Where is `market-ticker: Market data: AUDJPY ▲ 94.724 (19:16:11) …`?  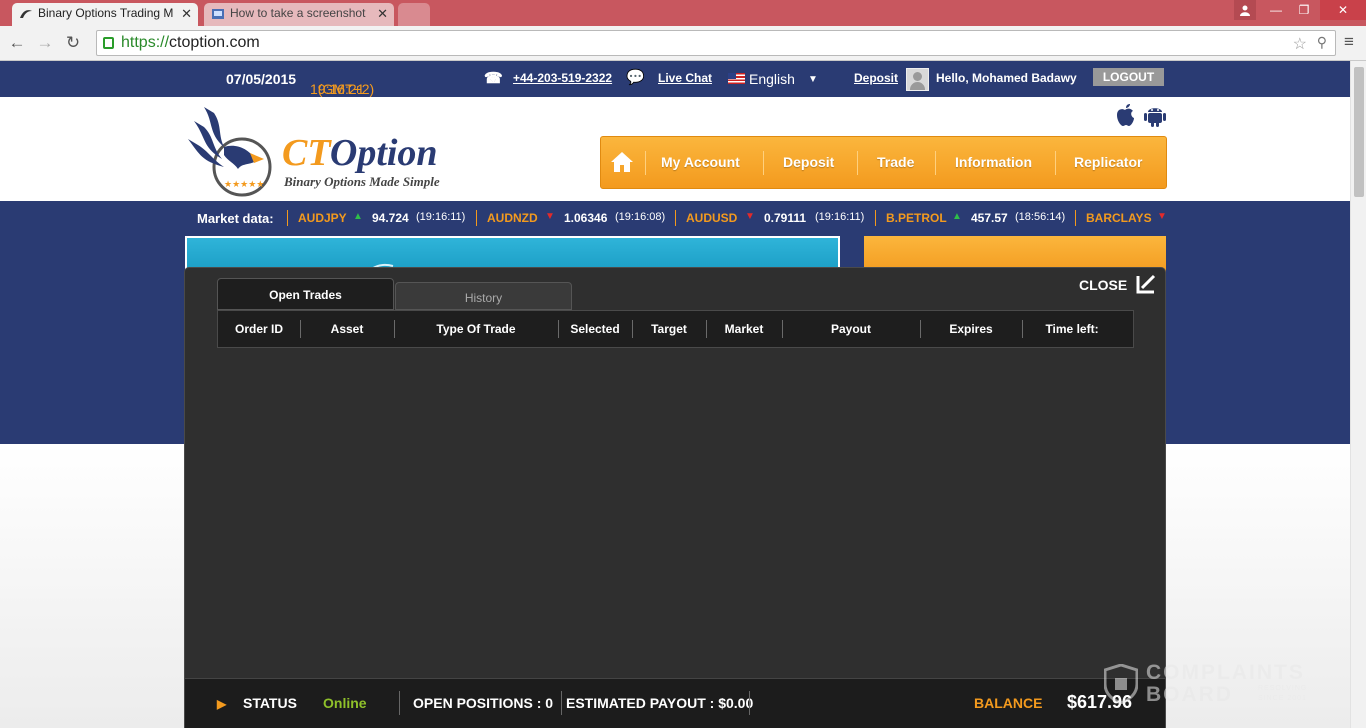
market-ticker: Market data: AUDJPY ▲ 94.724 (19:16:11) … is located at coordinates (675, 217).